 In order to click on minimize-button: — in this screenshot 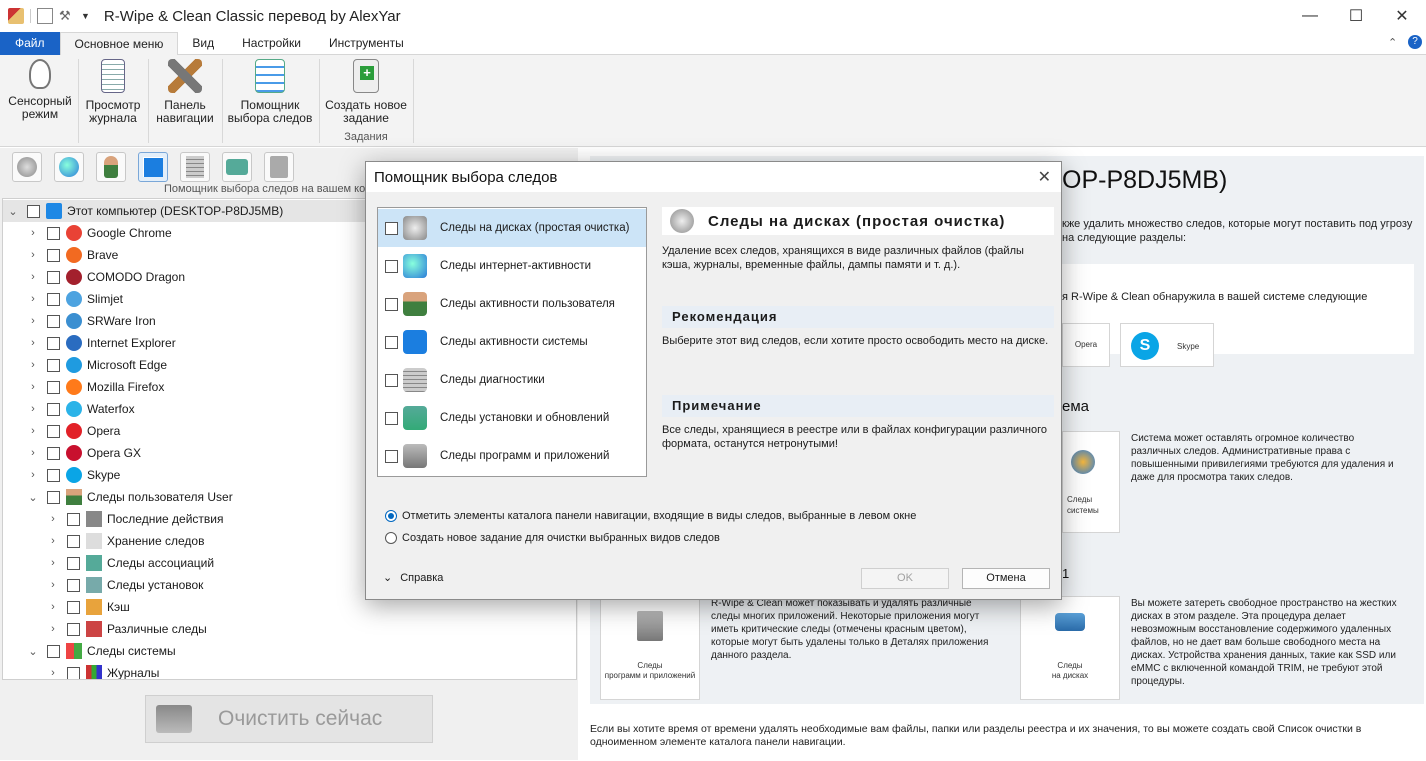, I will do `click(1310, 16)`.